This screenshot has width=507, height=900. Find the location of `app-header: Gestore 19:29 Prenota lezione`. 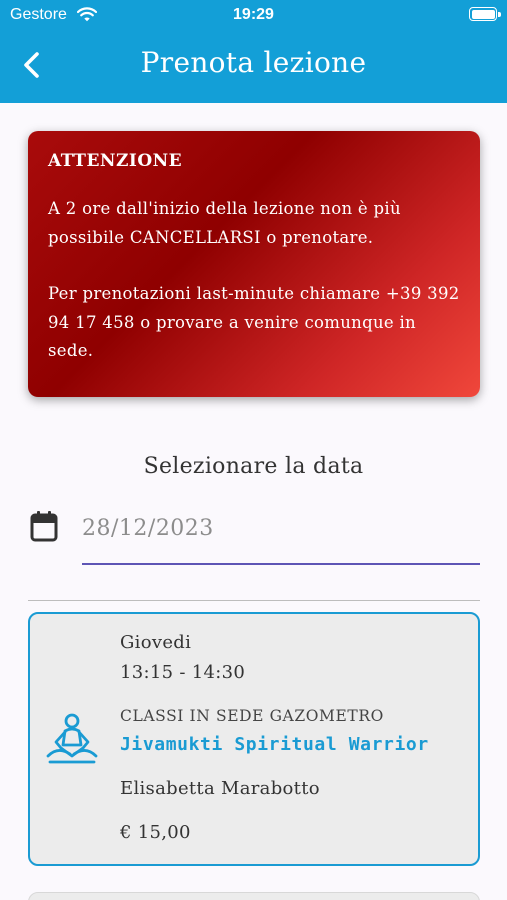

app-header: Gestore 19:29 Prenota lezione is located at coordinates (253, 51).